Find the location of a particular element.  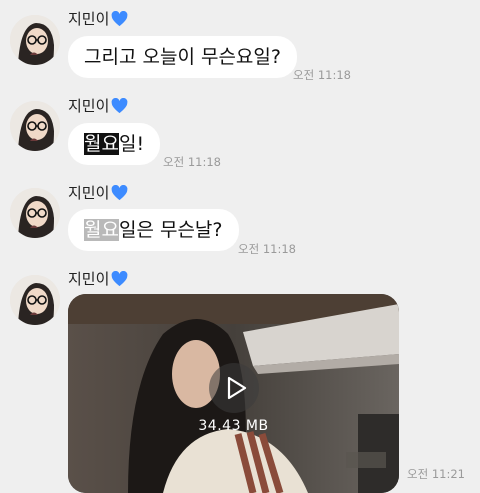

message-text: 그리고 오늘이 무슨요일? is located at coordinates (182, 57).